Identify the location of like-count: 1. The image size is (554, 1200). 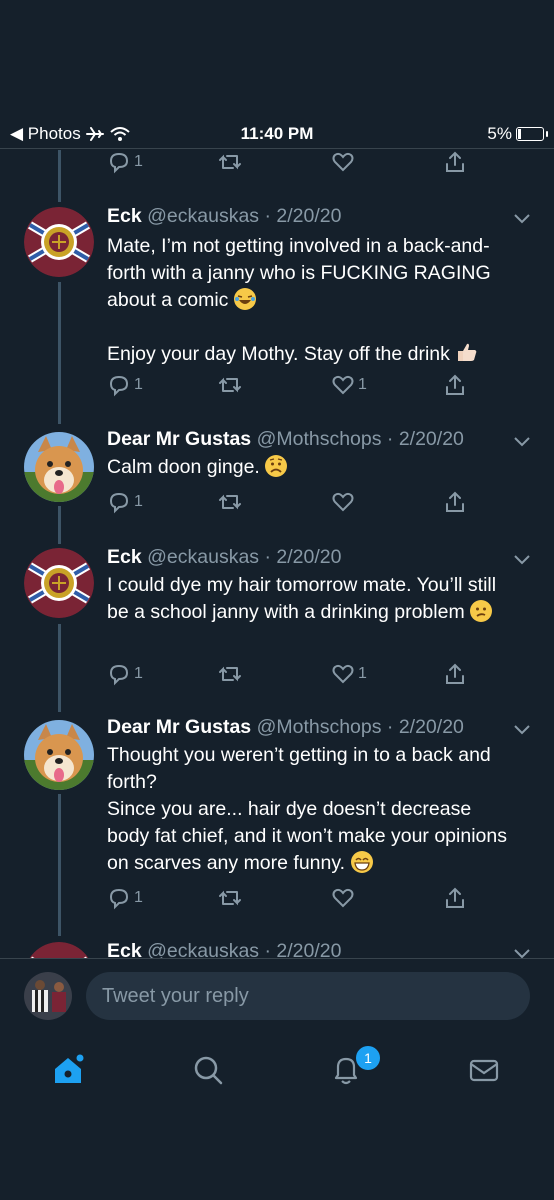
(362, 384).